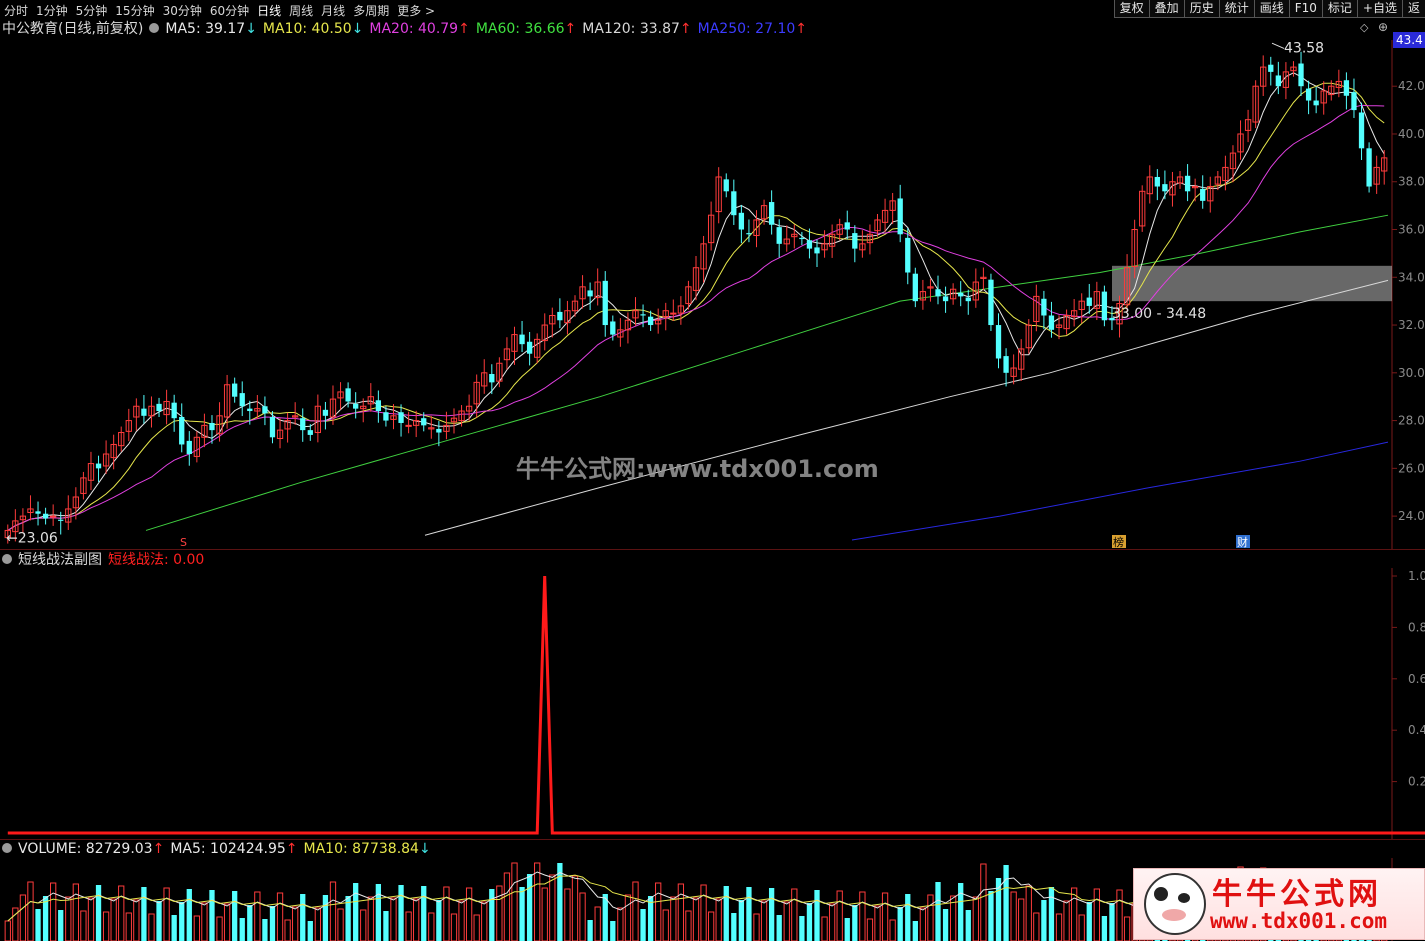 This screenshot has width=1425, height=941. What do you see at coordinates (371, 11) in the screenshot?
I see `period-tab-9: 多周期` at bounding box center [371, 11].